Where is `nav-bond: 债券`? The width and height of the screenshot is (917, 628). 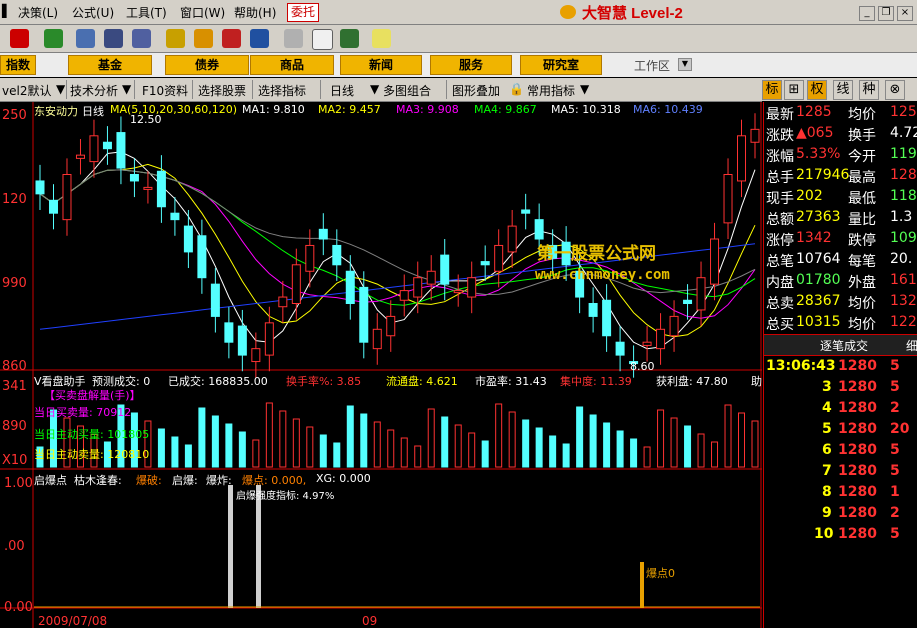
nav-bond: 债券 is located at coordinates (207, 65).